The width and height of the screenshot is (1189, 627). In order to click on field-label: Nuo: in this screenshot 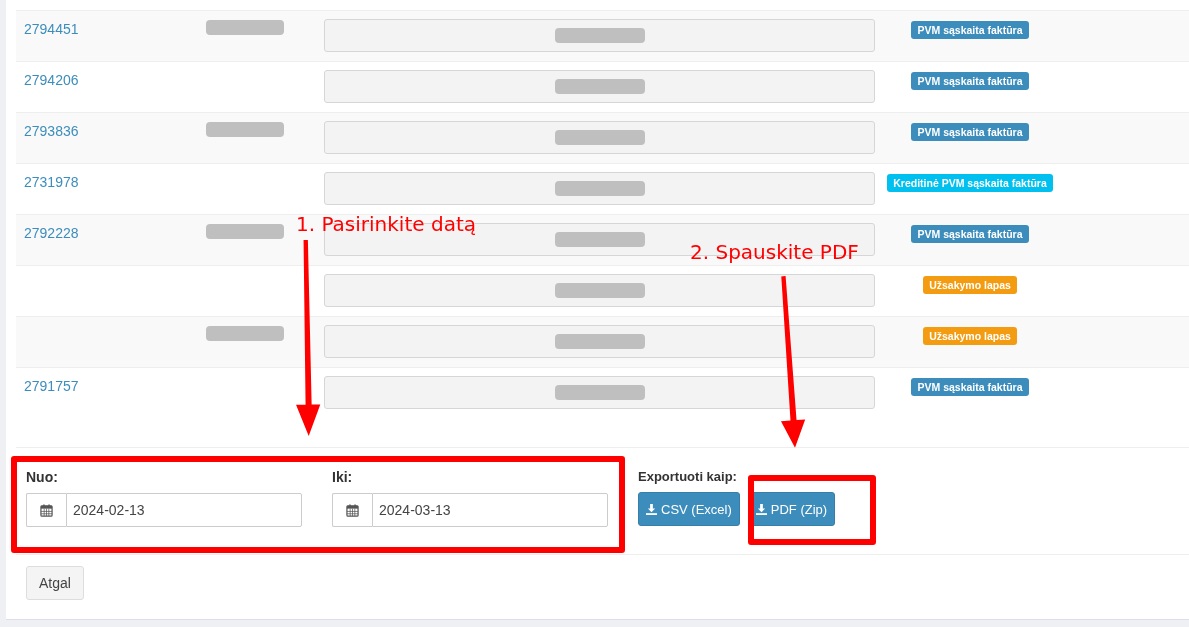, I will do `click(42, 477)`.